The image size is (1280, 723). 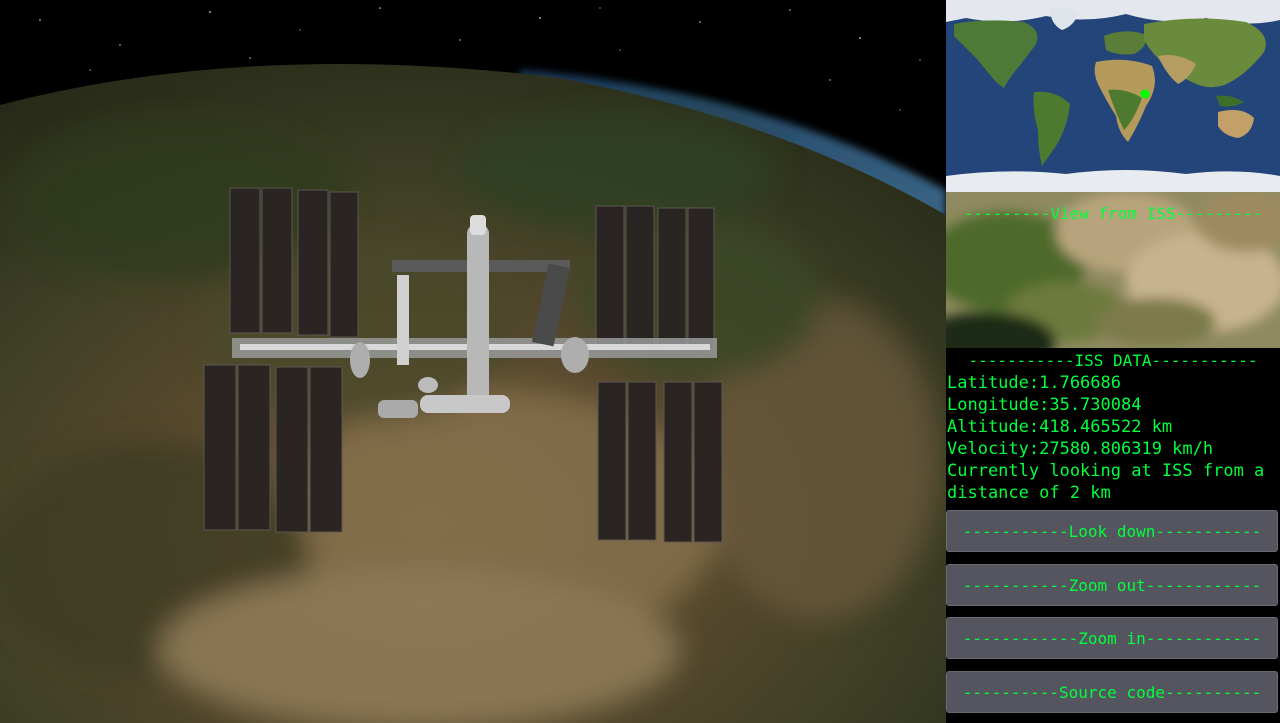 I want to click on look-down-button: -----------Look down-----------, so click(x=1112, y=531).